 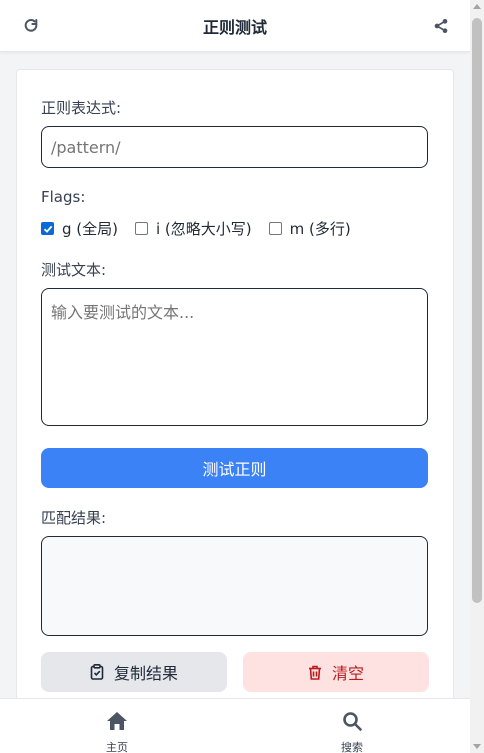 I want to click on page-title: 正则测试, so click(x=234, y=27).